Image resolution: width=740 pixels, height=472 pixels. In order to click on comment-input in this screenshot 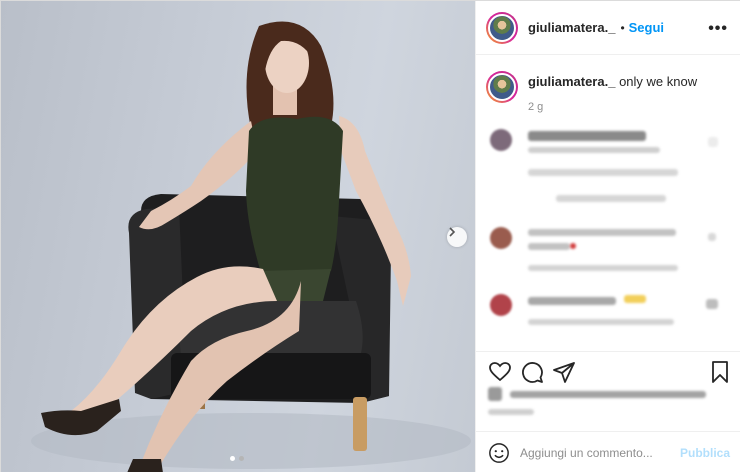, I will do `click(600, 452)`.